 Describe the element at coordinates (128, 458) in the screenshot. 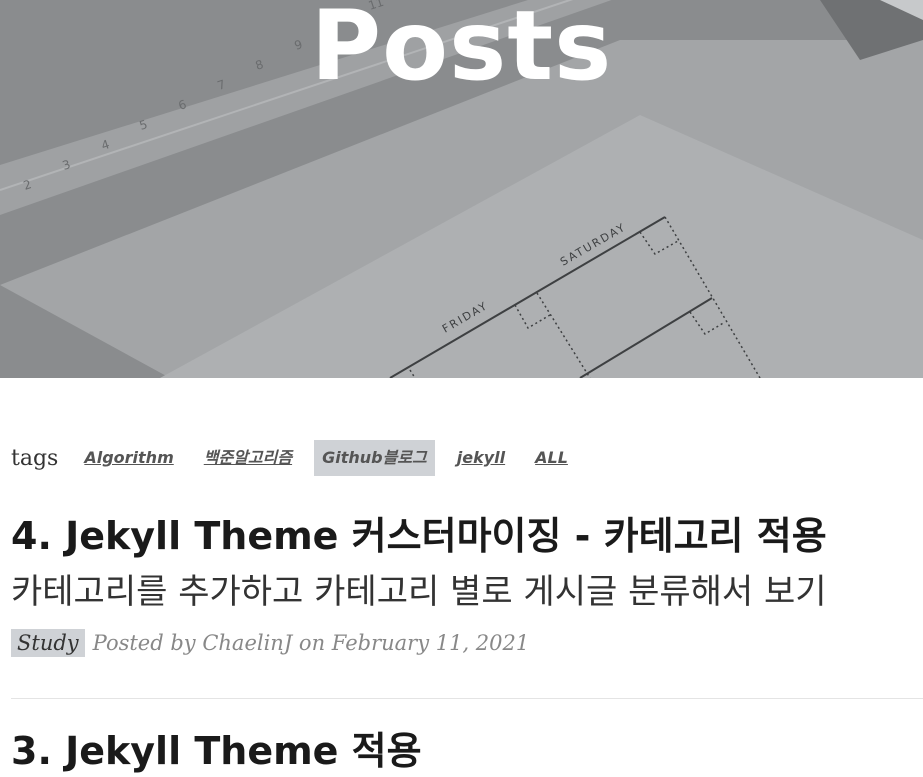

I see `tag-algorithm: Algorithm` at that location.